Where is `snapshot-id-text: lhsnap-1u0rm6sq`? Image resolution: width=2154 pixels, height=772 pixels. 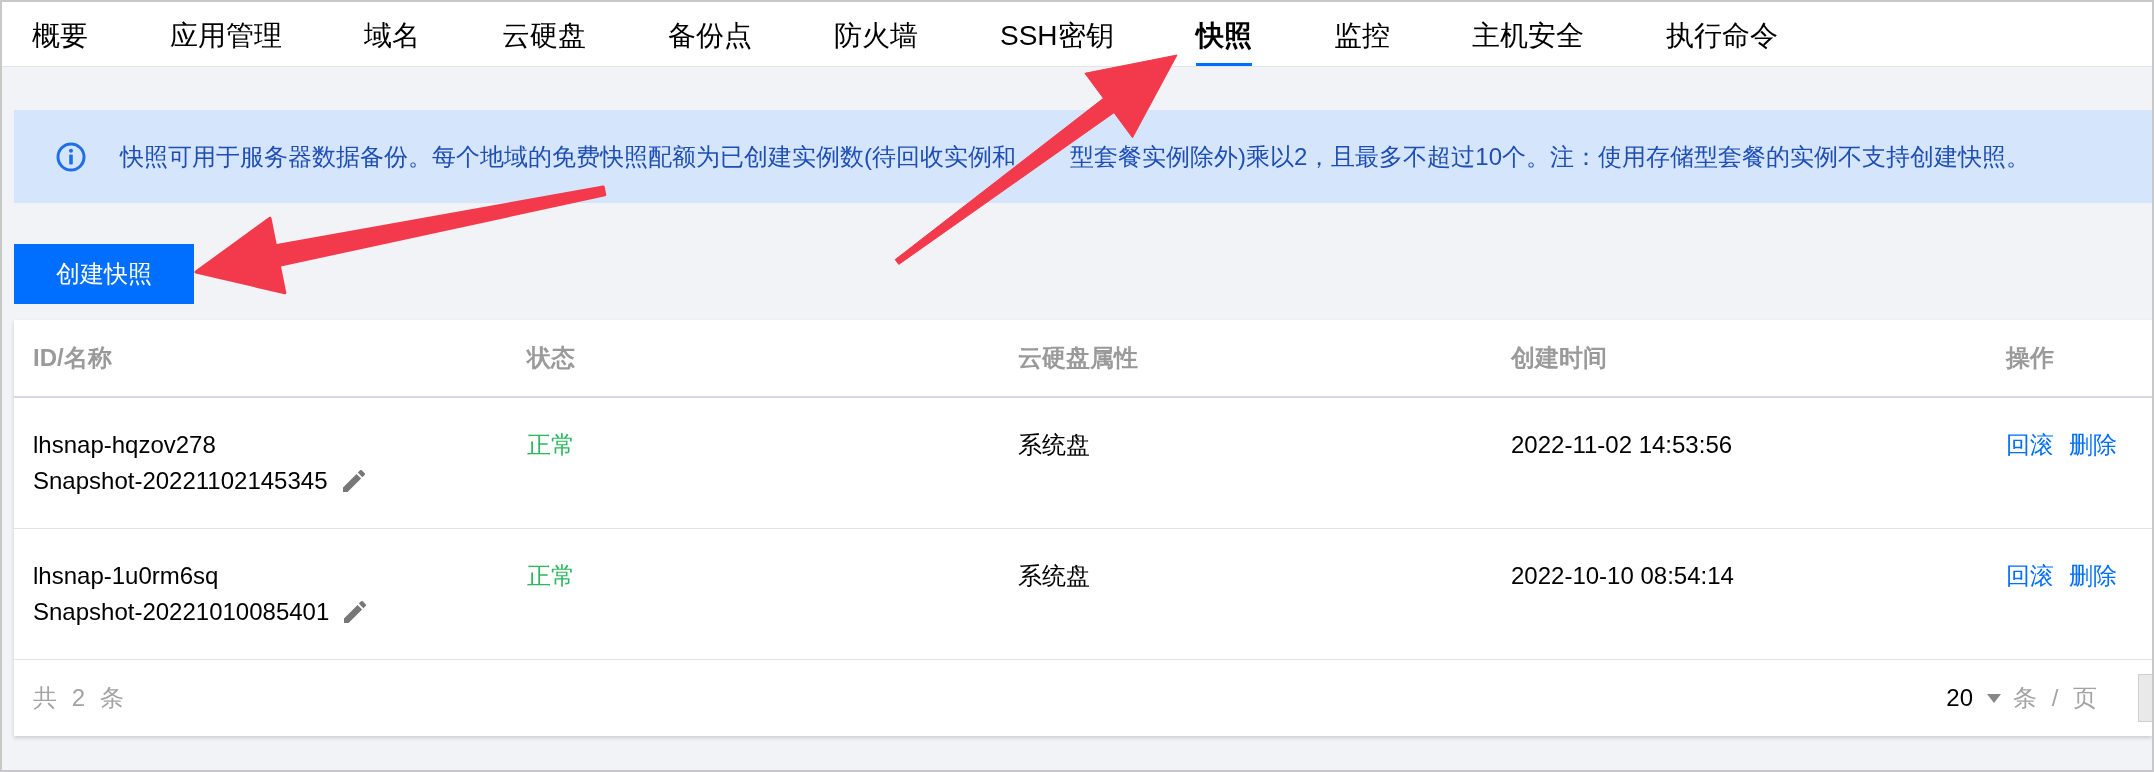 snapshot-id-text: lhsnap-1u0rm6sq is located at coordinates (126, 576).